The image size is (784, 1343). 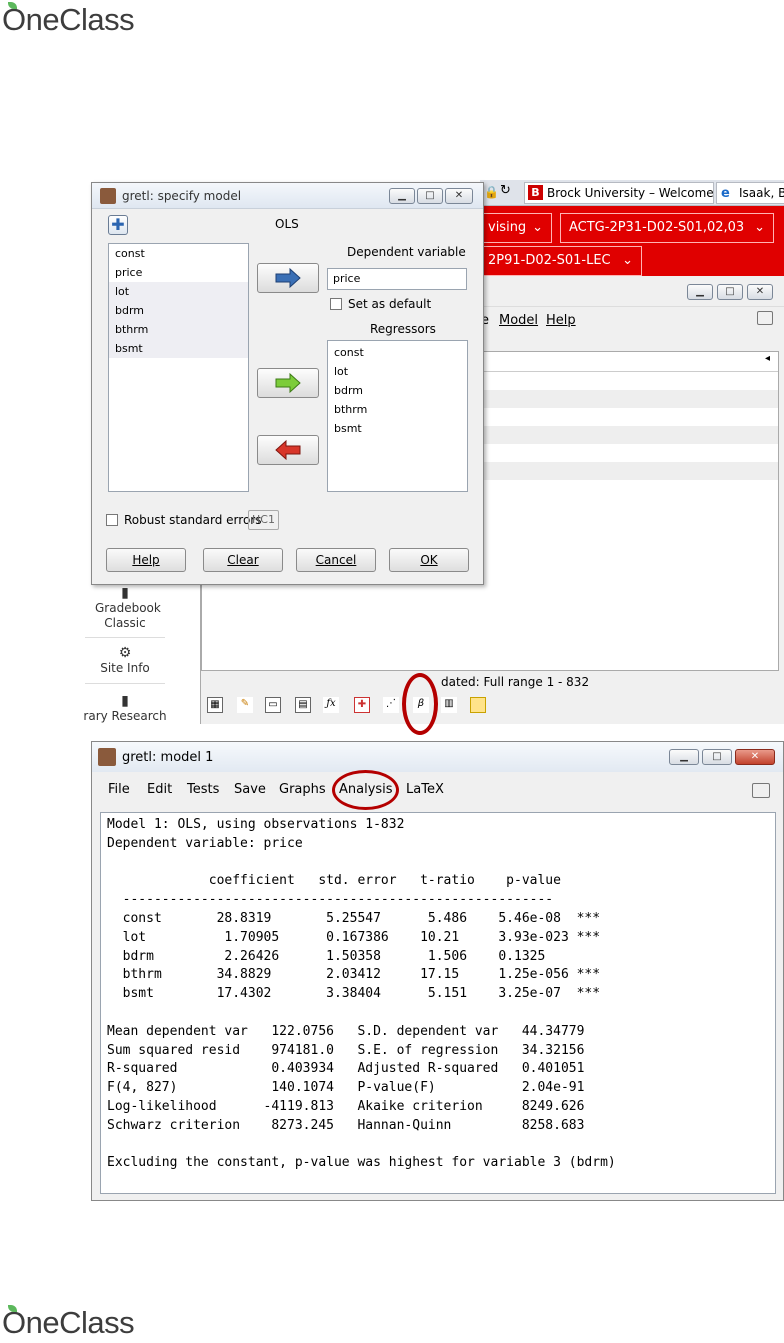 I want to click on robust-se-checkbox, so click(x=112, y=520).